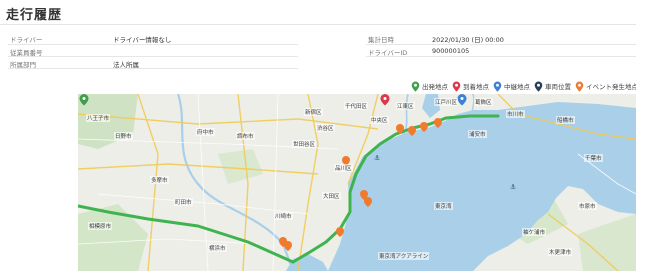 This screenshot has height=271, width=650. Describe the element at coordinates (415, 86) in the screenshot. I see `departure-pin-icon` at that location.